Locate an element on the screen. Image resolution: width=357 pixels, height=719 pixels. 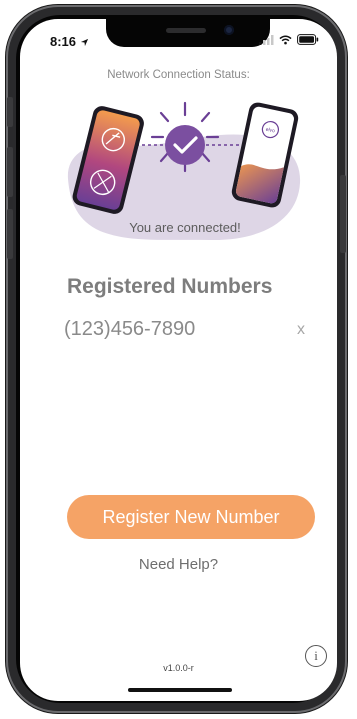
status-icons is located at coordinates (289, 39).